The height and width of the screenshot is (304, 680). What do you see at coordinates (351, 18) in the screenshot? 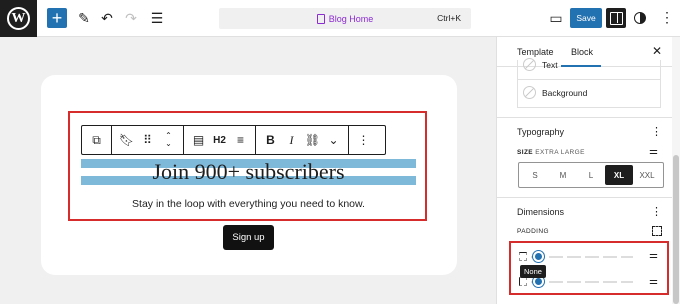
I see `document-title-text: Blog Home` at bounding box center [351, 18].